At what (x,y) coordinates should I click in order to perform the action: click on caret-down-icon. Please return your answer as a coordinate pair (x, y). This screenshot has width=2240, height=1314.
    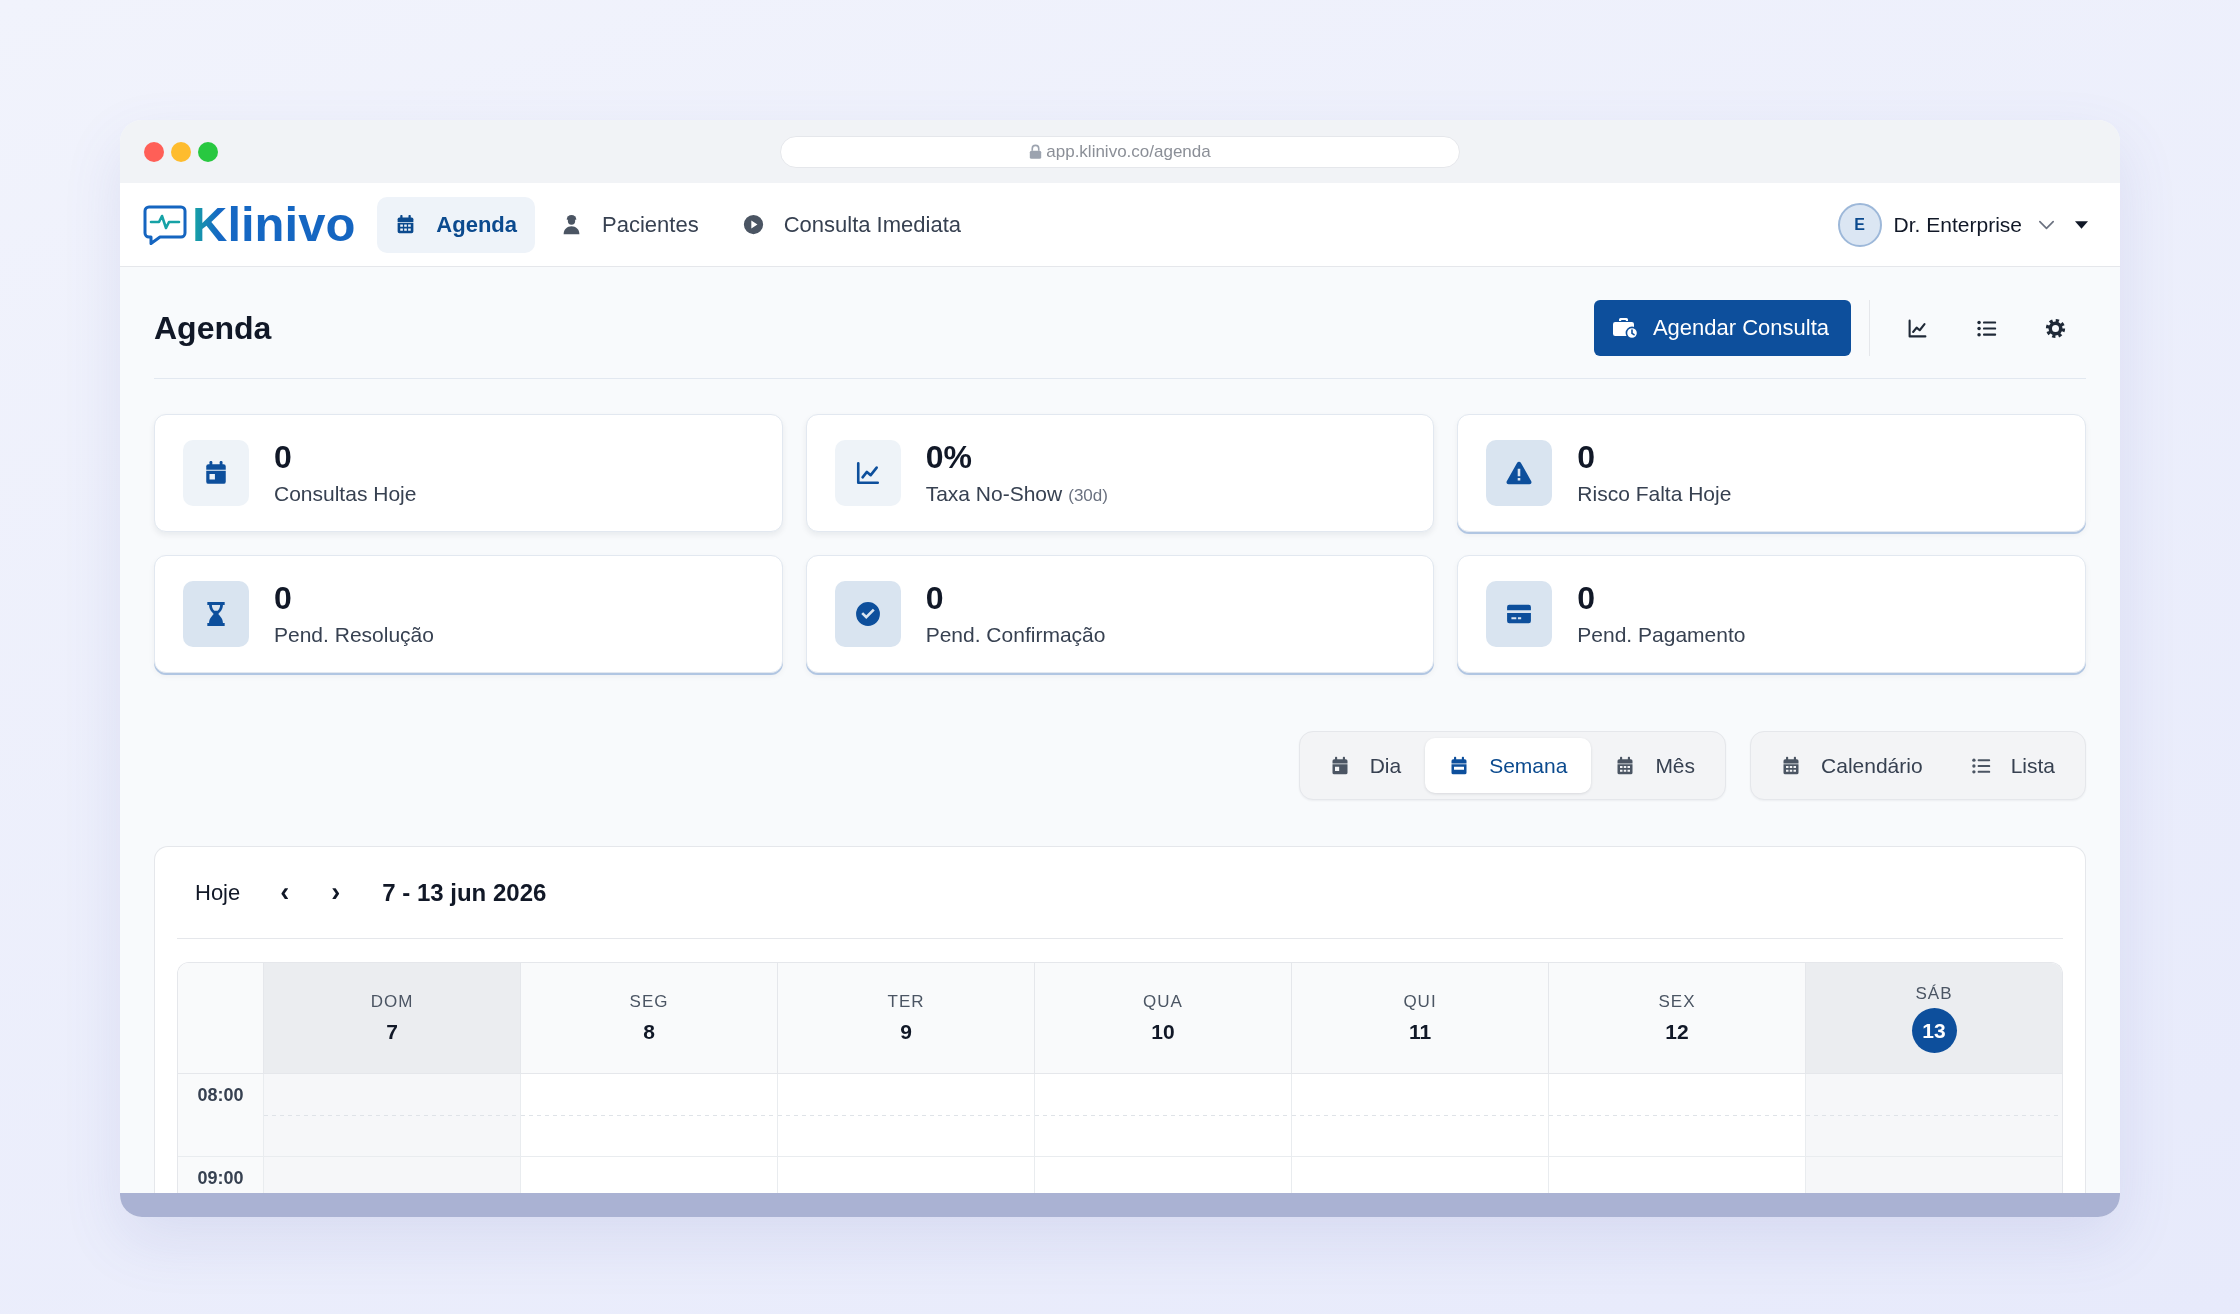
    Looking at the image, I should click on (2081, 224).